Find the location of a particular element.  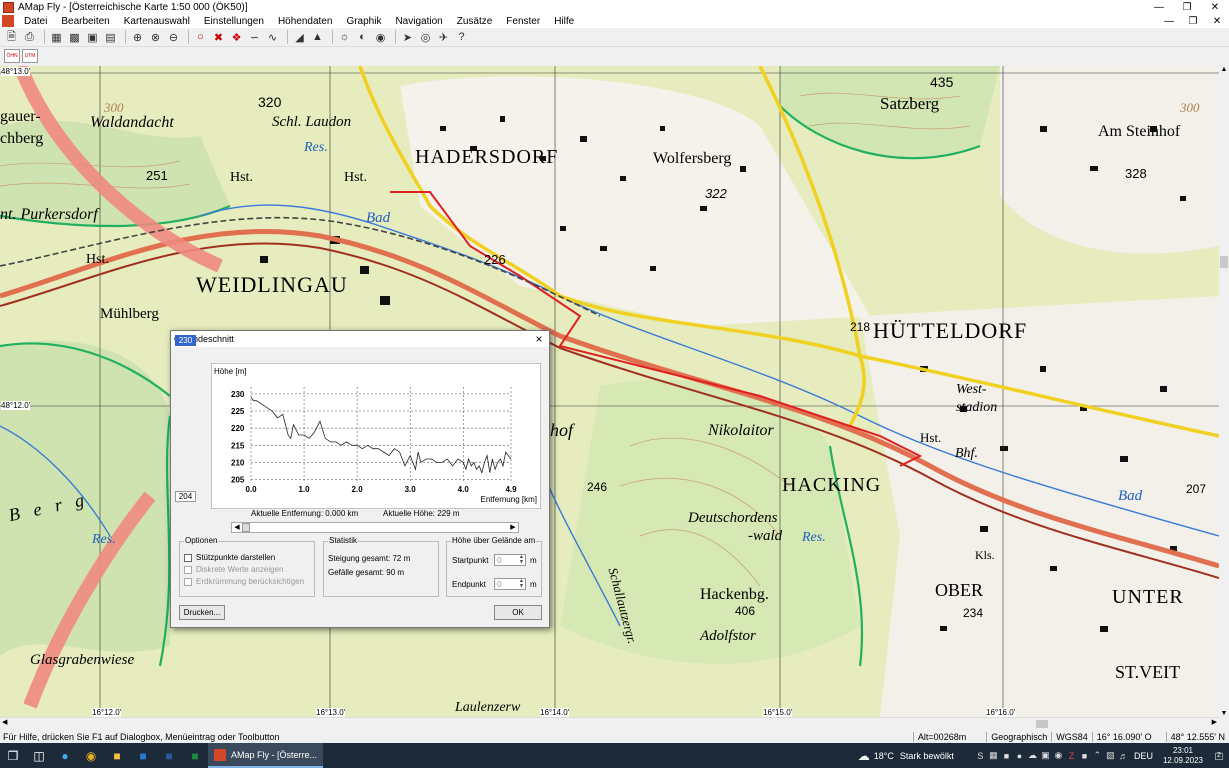

refresh-map-icon: ▤ is located at coordinates (110, 37).